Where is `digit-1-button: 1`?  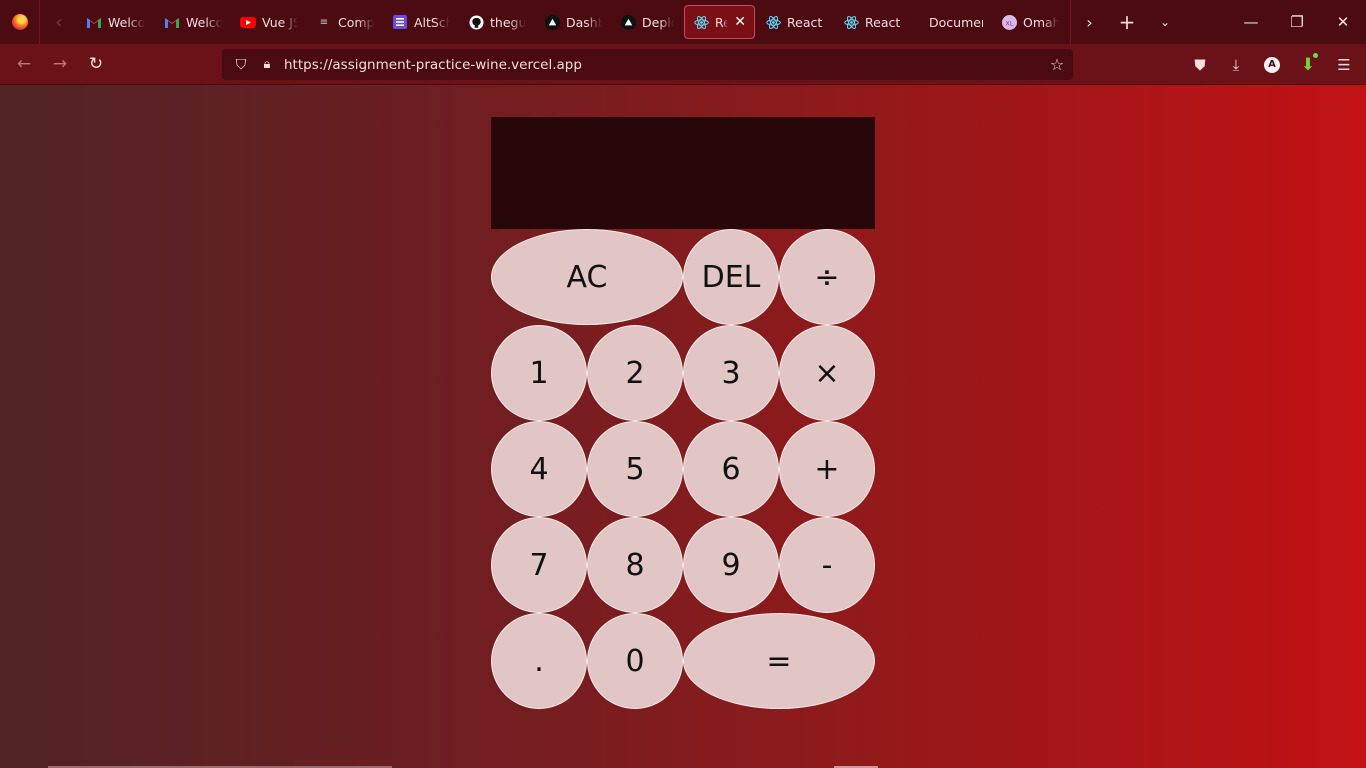 digit-1-button: 1 is located at coordinates (539, 373).